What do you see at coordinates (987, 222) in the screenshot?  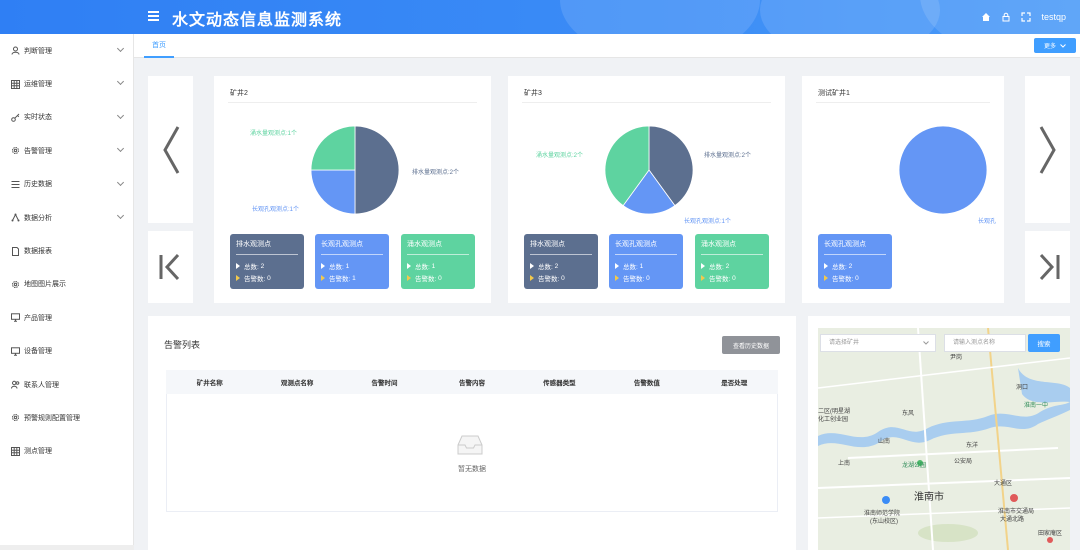 I see `pie-label-hole: 长观孔` at bounding box center [987, 222].